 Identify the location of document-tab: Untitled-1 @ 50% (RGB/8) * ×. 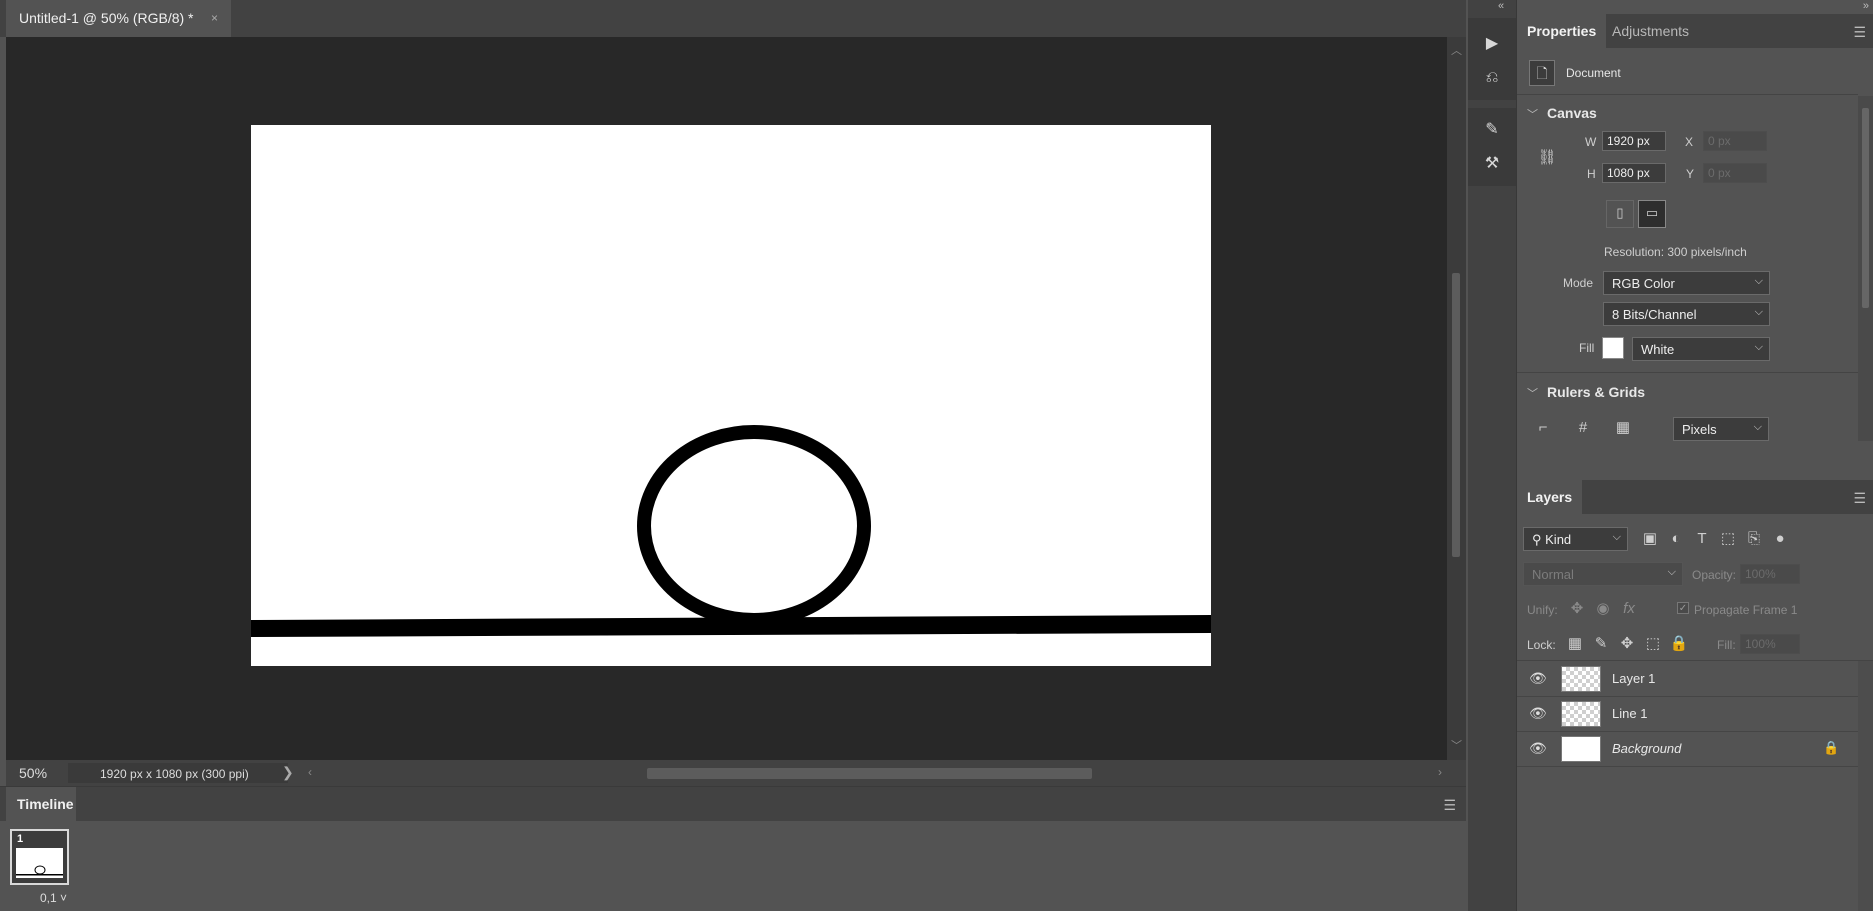
(118, 18).